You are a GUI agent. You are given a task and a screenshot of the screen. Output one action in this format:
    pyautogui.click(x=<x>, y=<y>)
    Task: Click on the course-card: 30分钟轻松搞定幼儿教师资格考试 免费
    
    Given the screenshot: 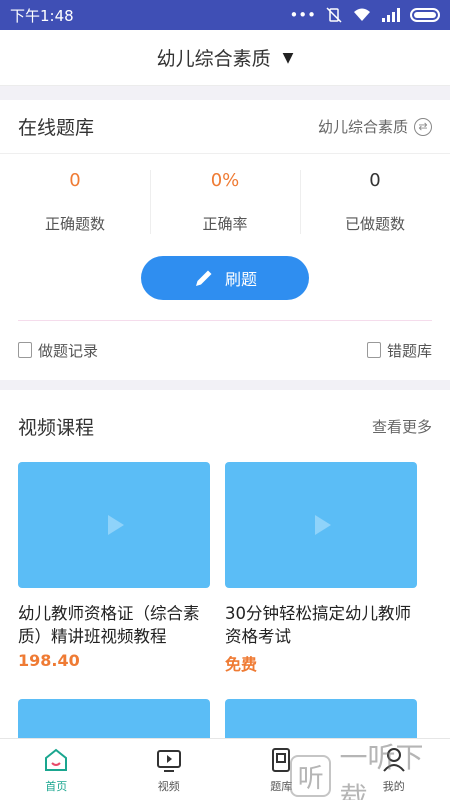 What is the action you would take?
    pyautogui.click(x=321, y=568)
    